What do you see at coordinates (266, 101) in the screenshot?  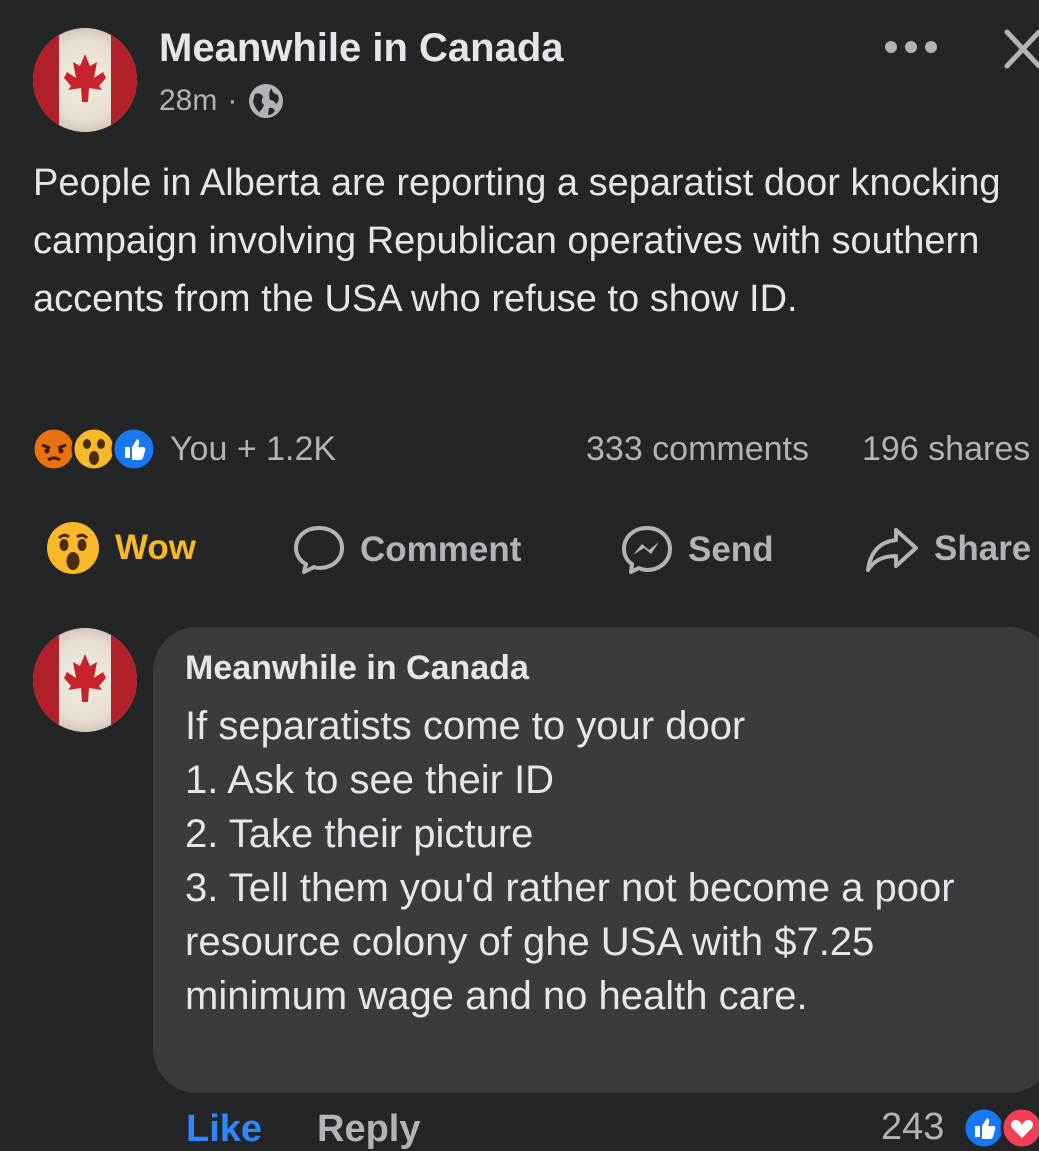 I see `globe-icon` at bounding box center [266, 101].